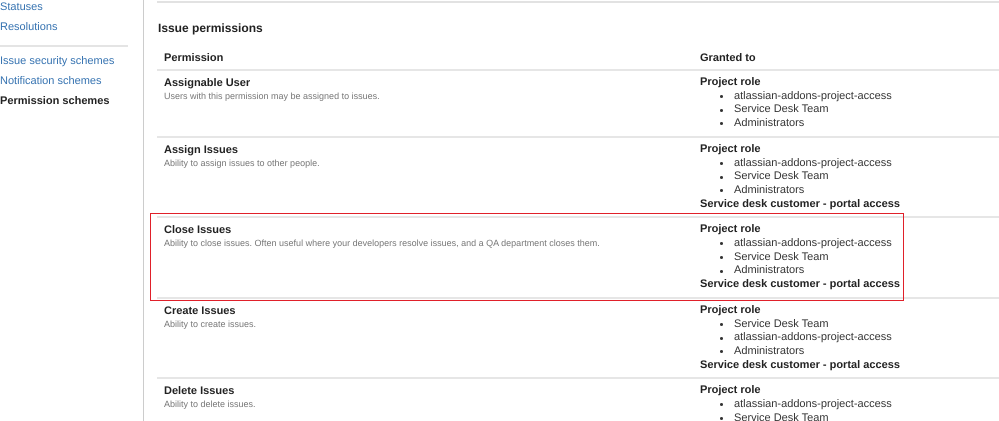 The width and height of the screenshot is (999, 421). What do you see at coordinates (200, 311) in the screenshot?
I see `permission-name: Create Issues` at bounding box center [200, 311].